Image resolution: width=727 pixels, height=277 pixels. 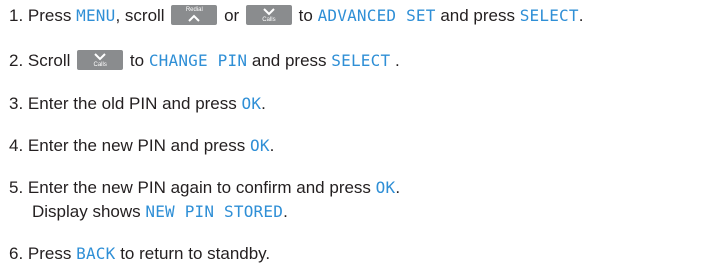 What do you see at coordinates (16, 103) in the screenshot?
I see `step-number: 3.` at bounding box center [16, 103].